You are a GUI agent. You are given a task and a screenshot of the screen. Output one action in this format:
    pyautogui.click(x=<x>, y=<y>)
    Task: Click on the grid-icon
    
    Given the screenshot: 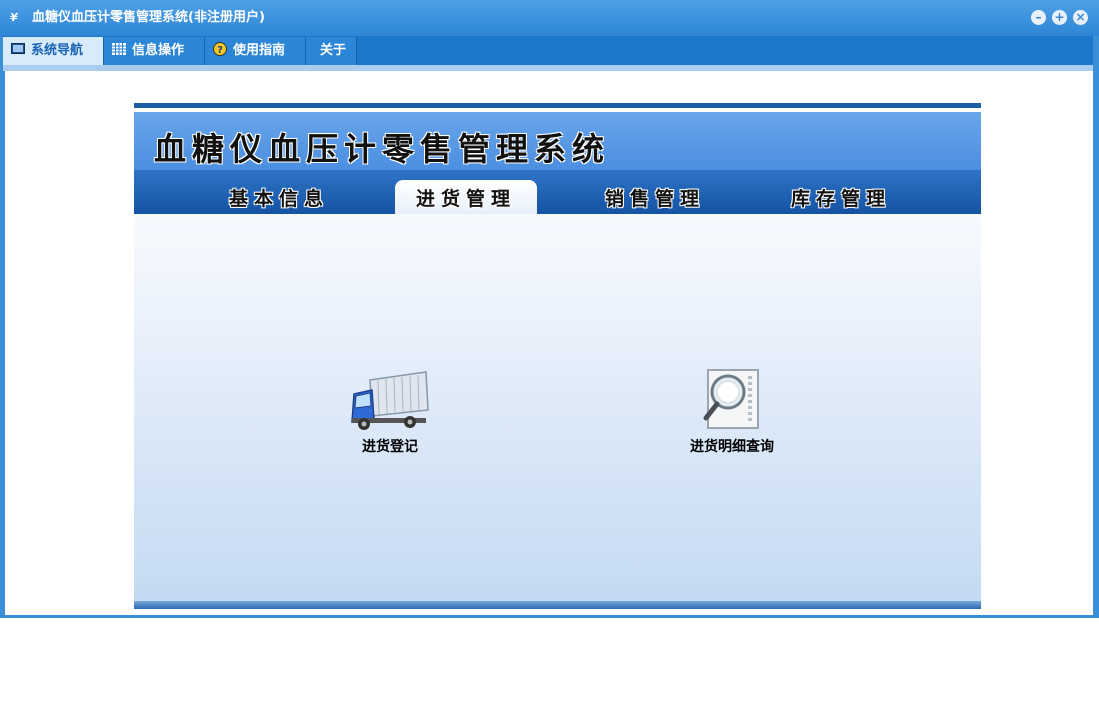 What is the action you would take?
    pyautogui.click(x=119, y=49)
    